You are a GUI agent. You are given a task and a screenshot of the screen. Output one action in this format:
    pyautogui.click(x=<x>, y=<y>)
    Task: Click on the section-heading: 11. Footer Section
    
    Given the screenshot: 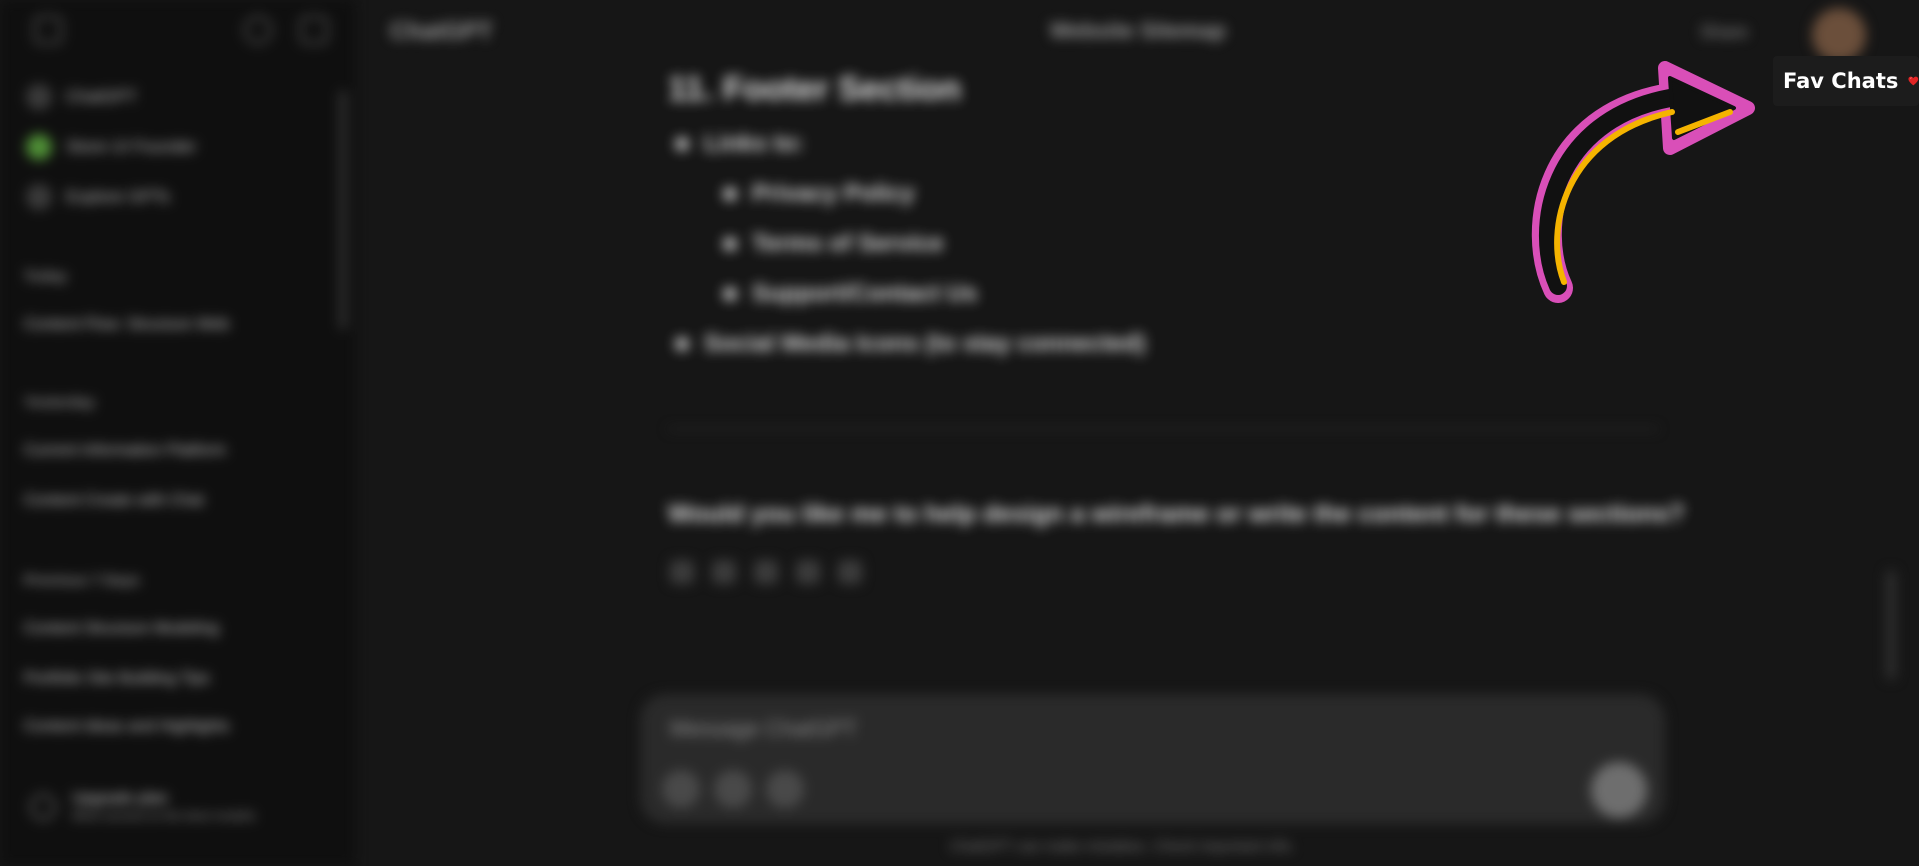 What is the action you would take?
    pyautogui.click(x=814, y=89)
    